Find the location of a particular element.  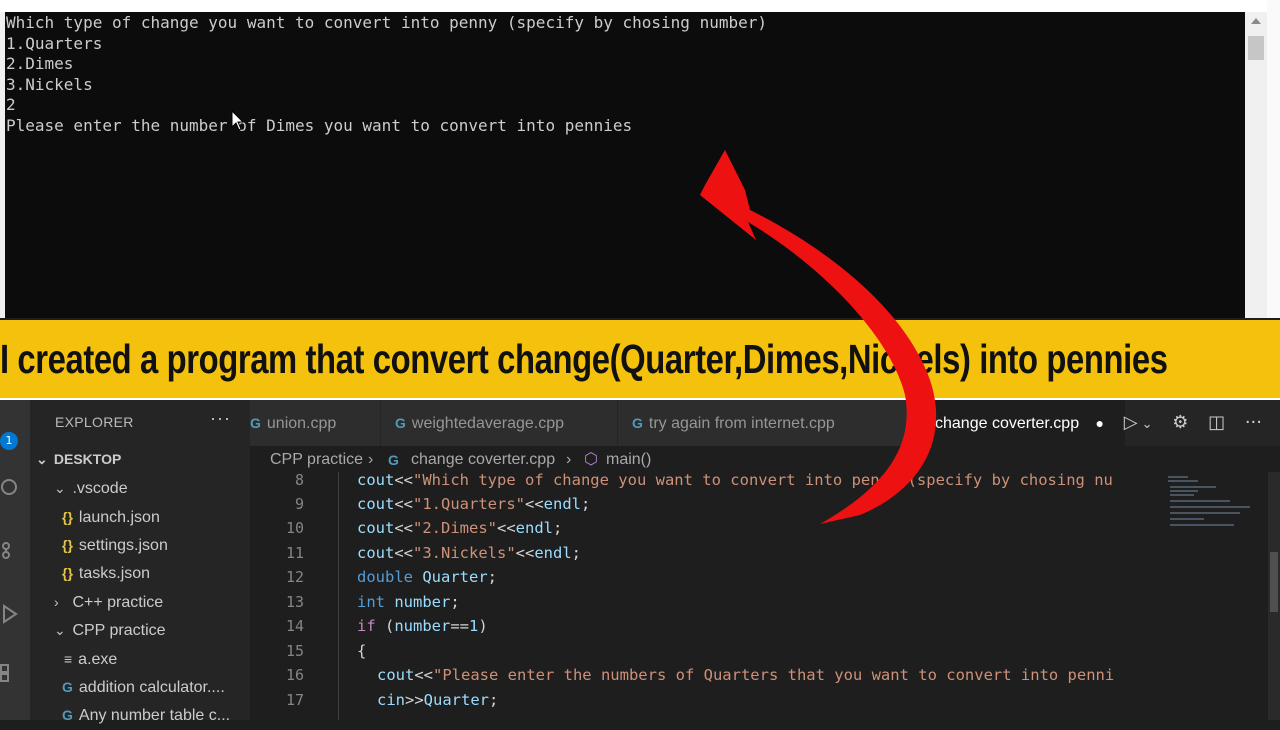

console-line: 2.Dimes is located at coordinates (40, 63).